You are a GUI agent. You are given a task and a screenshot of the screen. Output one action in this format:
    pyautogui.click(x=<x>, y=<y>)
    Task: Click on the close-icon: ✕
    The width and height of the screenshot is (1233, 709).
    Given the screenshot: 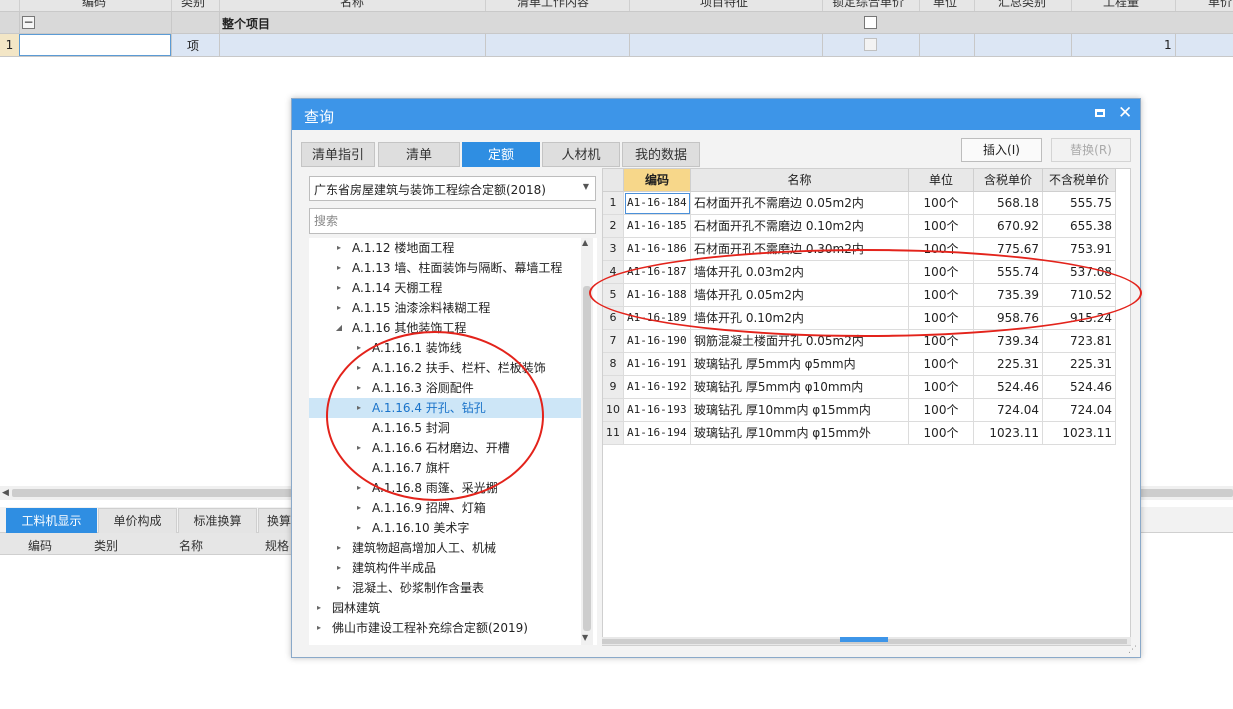 What is the action you would take?
    pyautogui.click(x=1125, y=113)
    